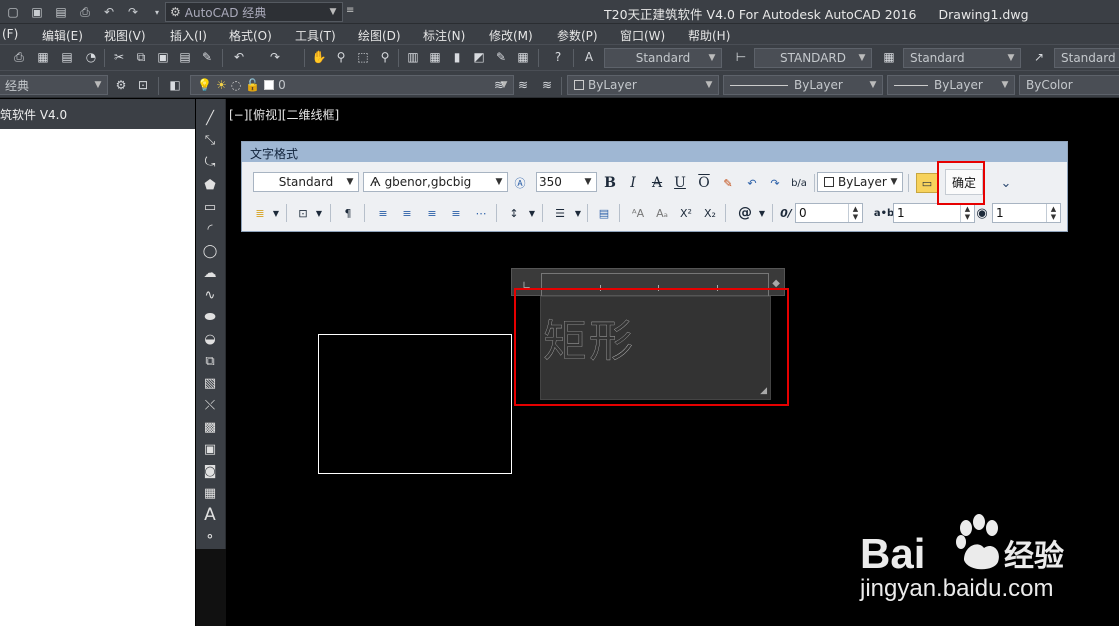 The image size is (1119, 626). What do you see at coordinates (1026, 213) in the screenshot?
I see `width-factor-input: 1 ▲ ▼` at bounding box center [1026, 213].